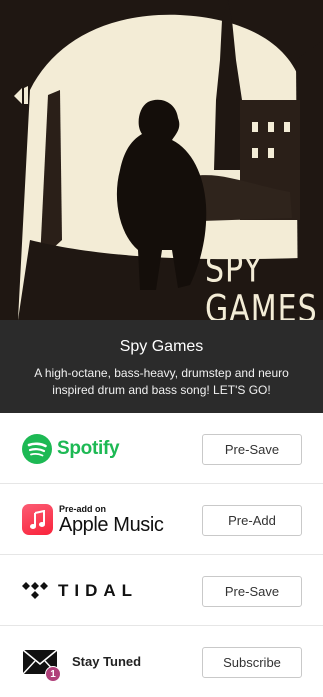 The image size is (323, 697). Describe the element at coordinates (37, 448) in the screenshot. I see `spotify-icon` at that location.